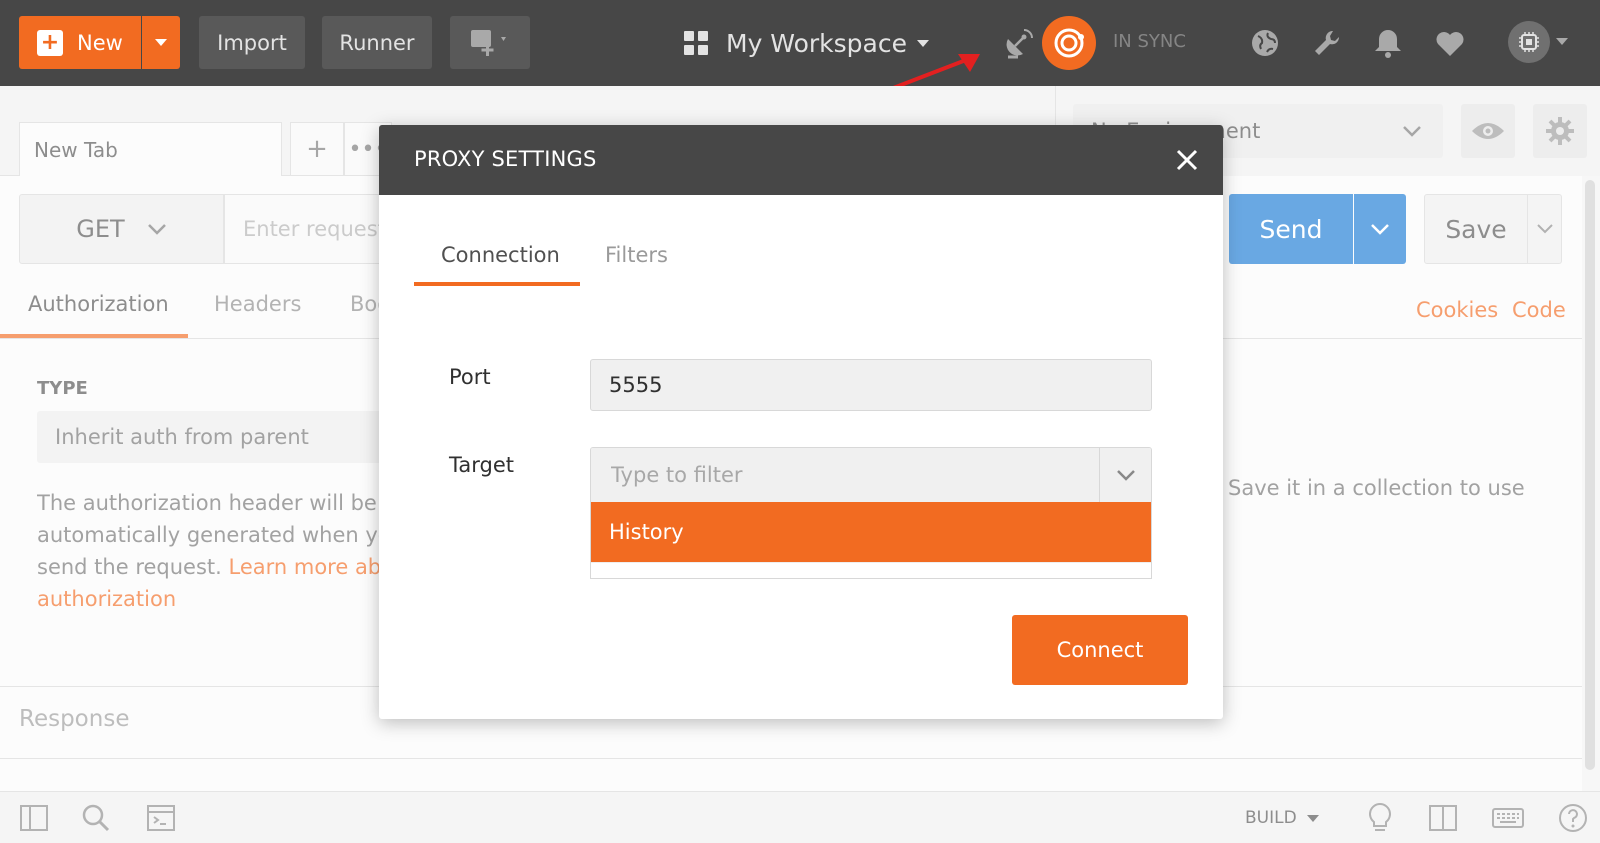 This screenshot has height=843, width=1600. What do you see at coordinates (100, 42) in the screenshot?
I see `new-button-label: New` at bounding box center [100, 42].